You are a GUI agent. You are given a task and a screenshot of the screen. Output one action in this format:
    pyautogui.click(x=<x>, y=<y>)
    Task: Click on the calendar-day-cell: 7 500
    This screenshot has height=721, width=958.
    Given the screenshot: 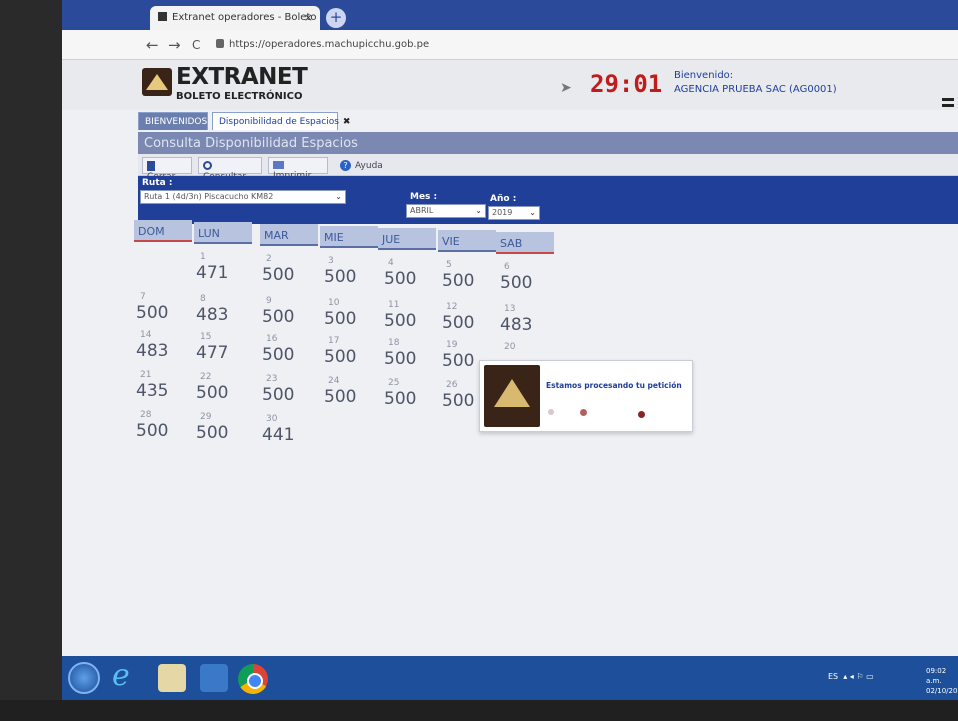 What is the action you would take?
    pyautogui.click(x=165, y=313)
    